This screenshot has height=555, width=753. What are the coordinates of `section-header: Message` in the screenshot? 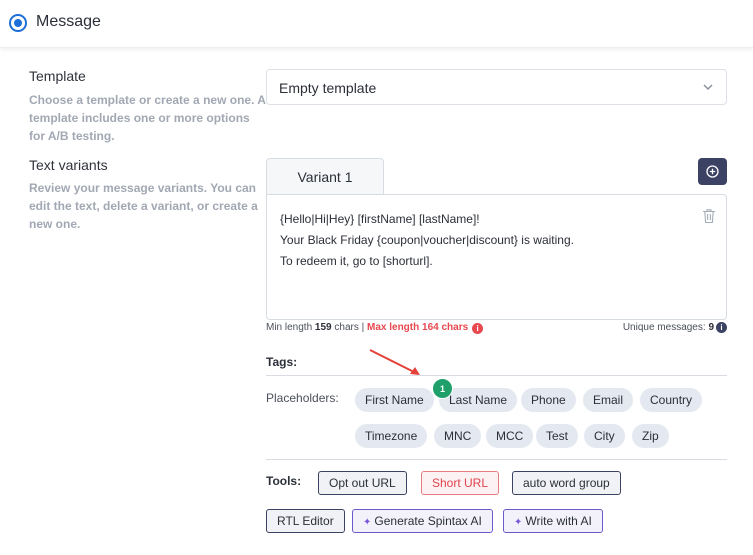 It's located at (376, 24).